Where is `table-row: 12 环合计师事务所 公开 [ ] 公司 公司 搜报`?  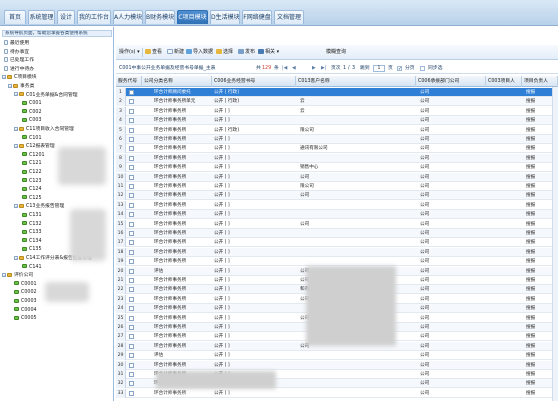 table-row: 12 环合计师事务所 公开 [ ] 公司 公司 搜报 is located at coordinates (337, 196).